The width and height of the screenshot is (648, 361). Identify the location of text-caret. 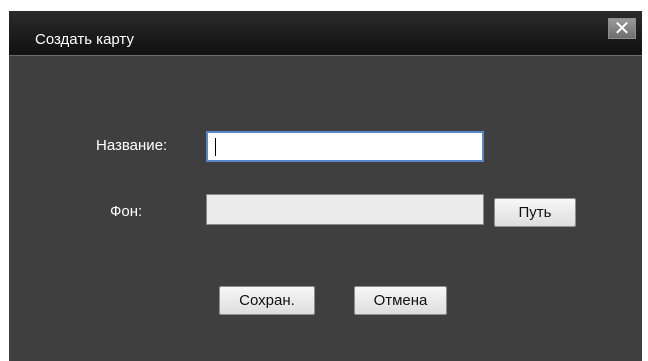
(215, 147).